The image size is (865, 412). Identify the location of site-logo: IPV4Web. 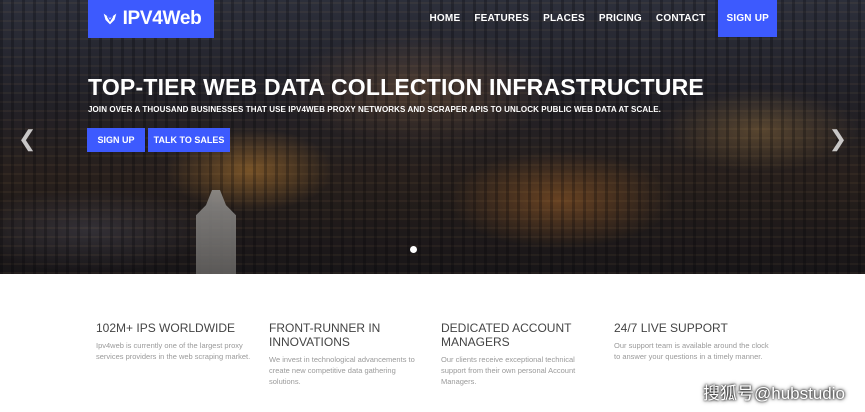
(151, 19).